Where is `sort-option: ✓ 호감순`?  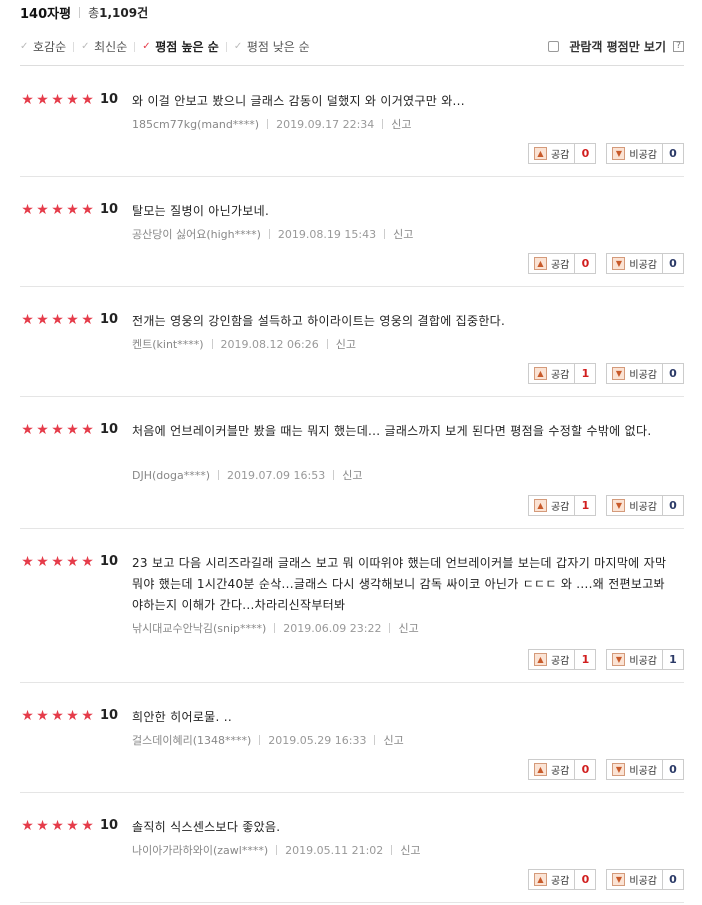 sort-option: ✓ 호감순 is located at coordinates (43, 46).